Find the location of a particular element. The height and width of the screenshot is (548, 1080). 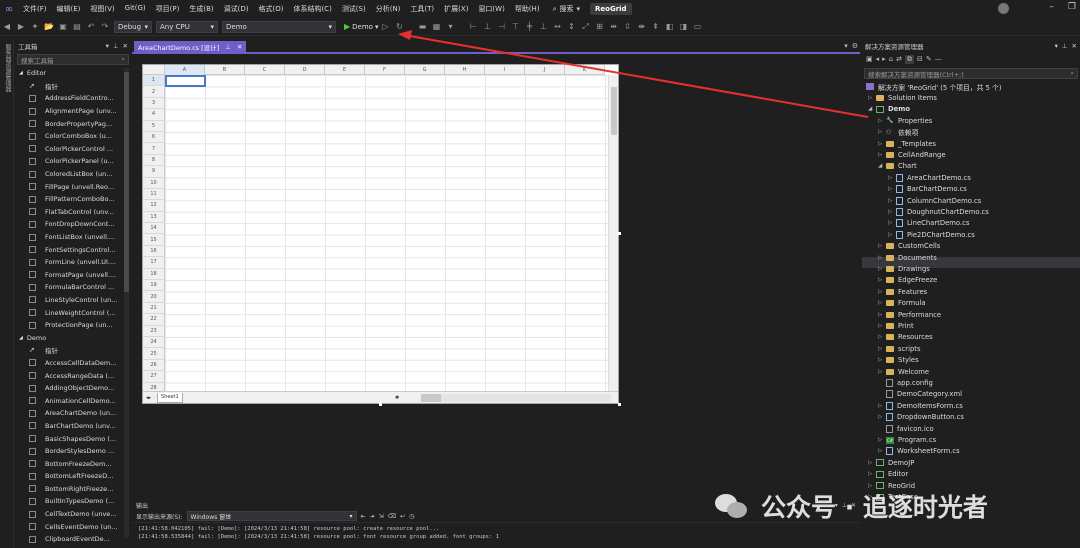

arrow-shaft is located at coordinates (636, 76).